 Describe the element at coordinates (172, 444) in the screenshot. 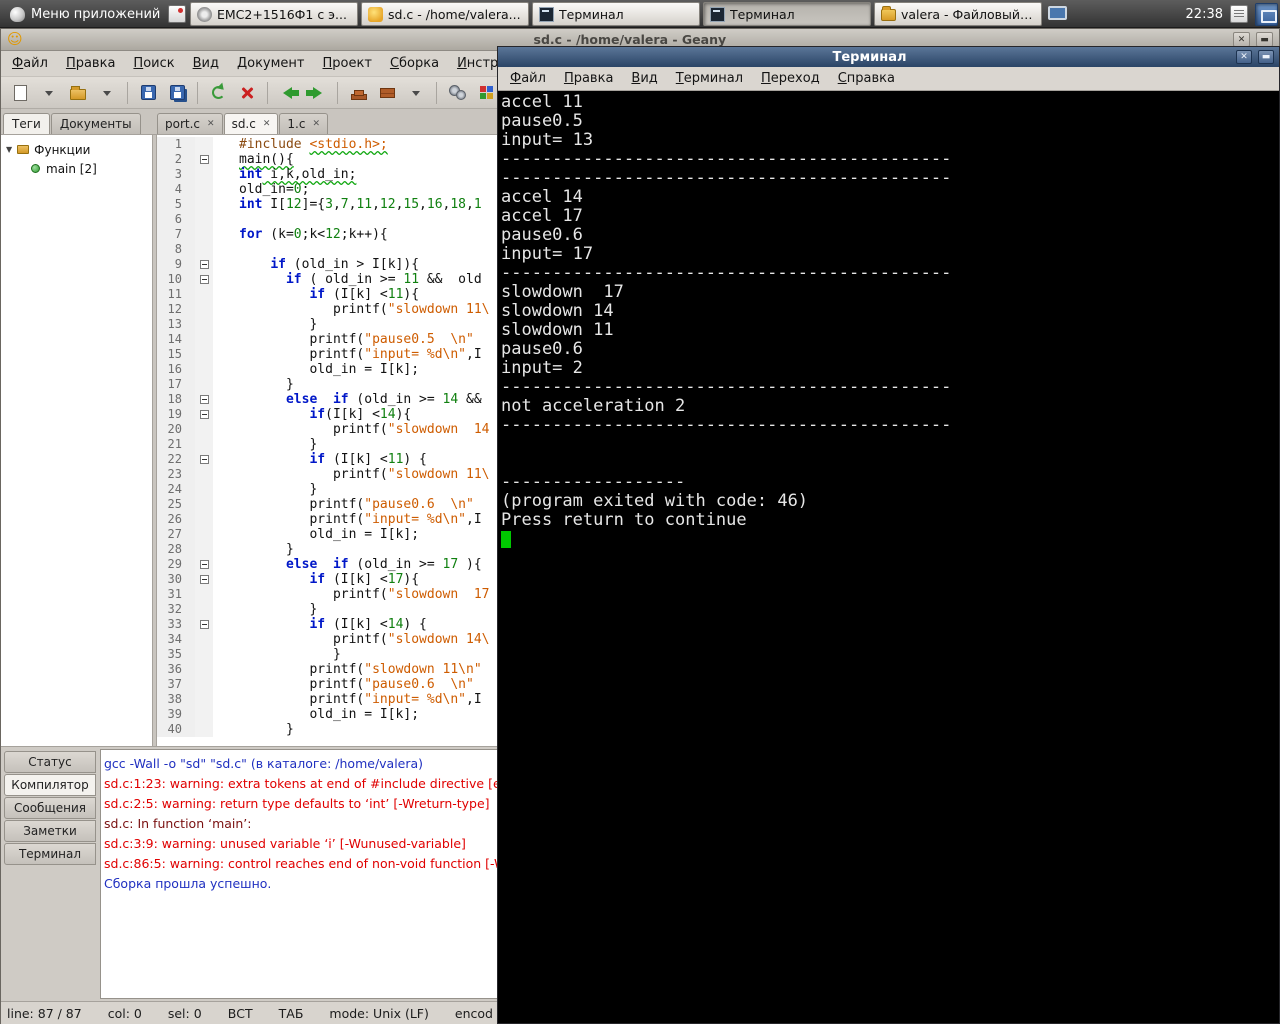

I see `line-number: 21` at that location.